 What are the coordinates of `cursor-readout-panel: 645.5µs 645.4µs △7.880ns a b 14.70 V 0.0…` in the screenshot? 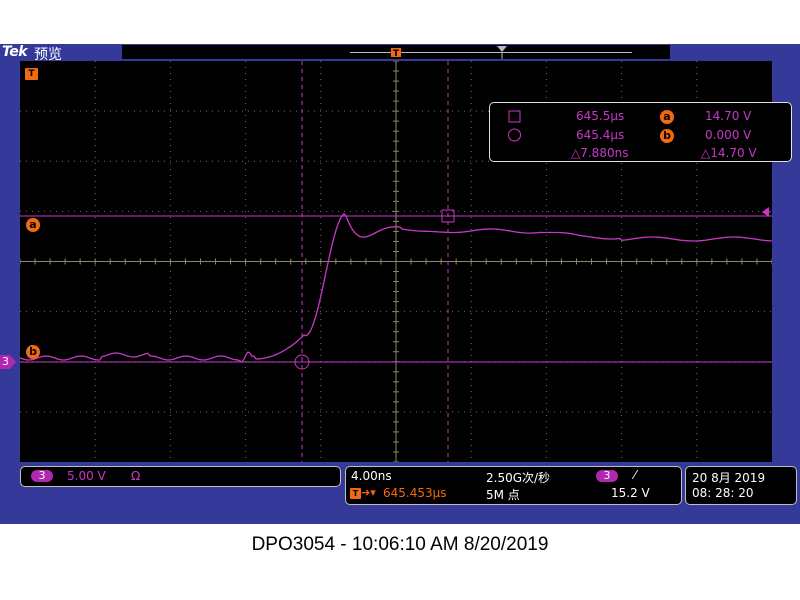 It's located at (640, 132).